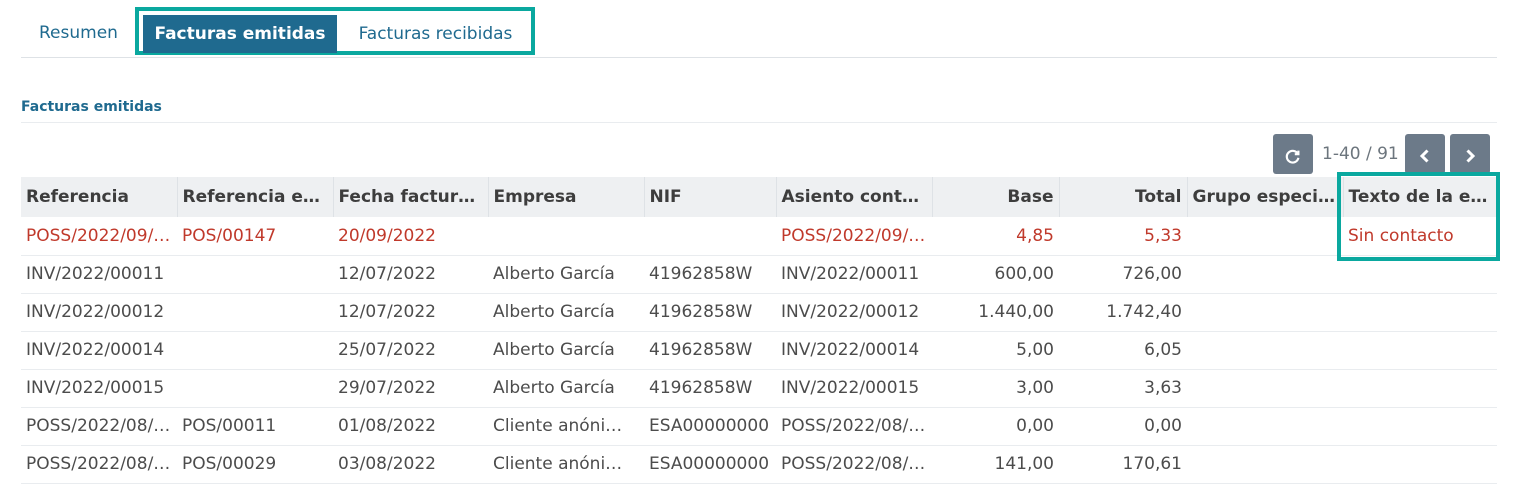  What do you see at coordinates (710, 236) in the screenshot?
I see `cell-nif` at bounding box center [710, 236].